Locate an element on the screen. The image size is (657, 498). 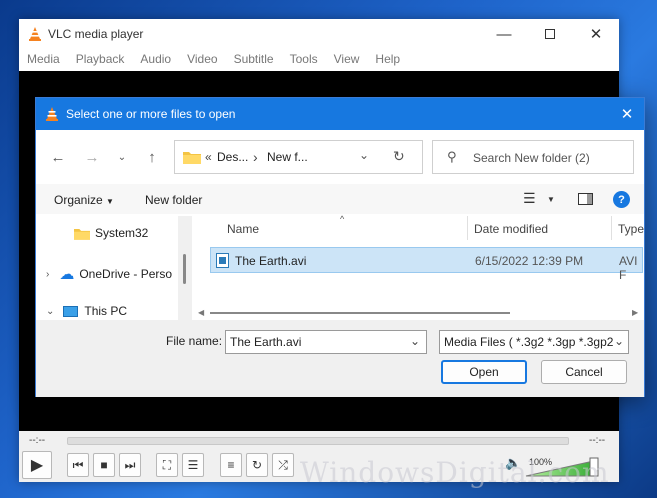
column-header-type: Type is located at coordinates (631, 229).